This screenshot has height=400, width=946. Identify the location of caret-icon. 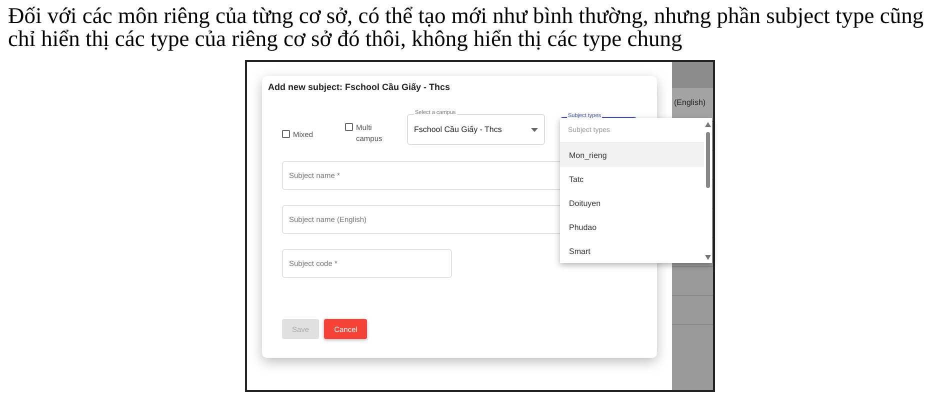
(534, 130).